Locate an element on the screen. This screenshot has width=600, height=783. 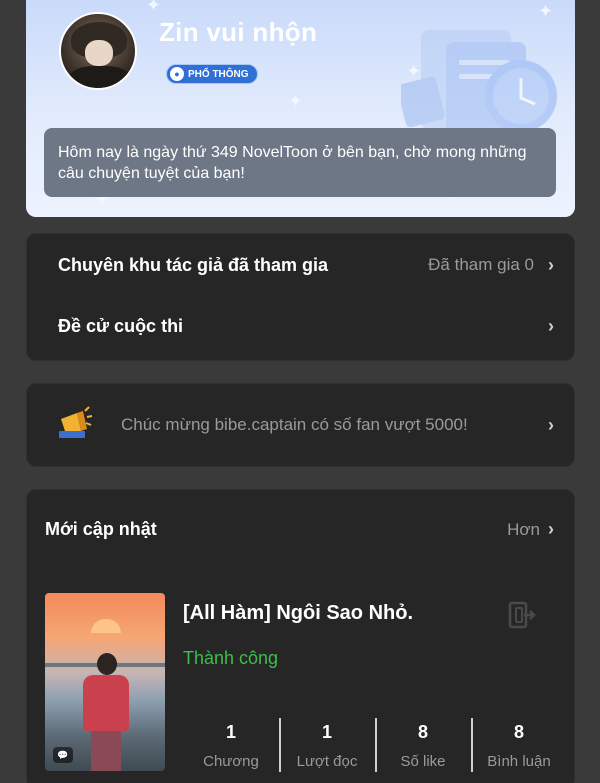
more-label: Hơn is located at coordinates (523, 529).